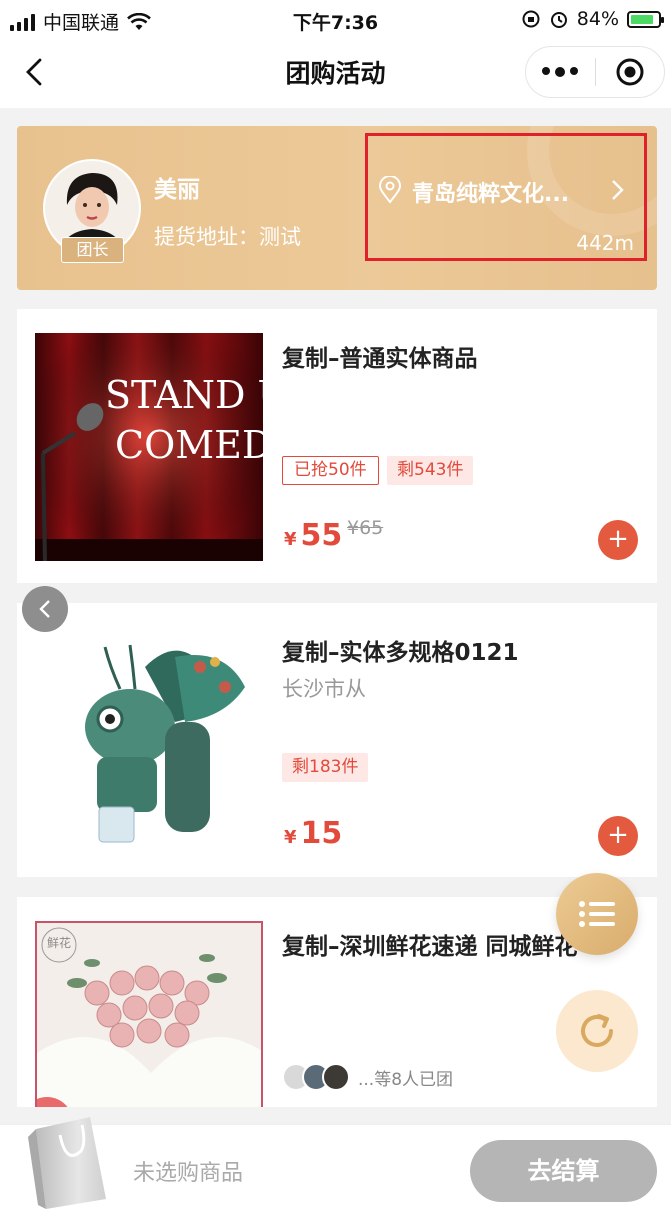  What do you see at coordinates (390, 190) in the screenshot?
I see `location-pin-icon` at bounding box center [390, 190].